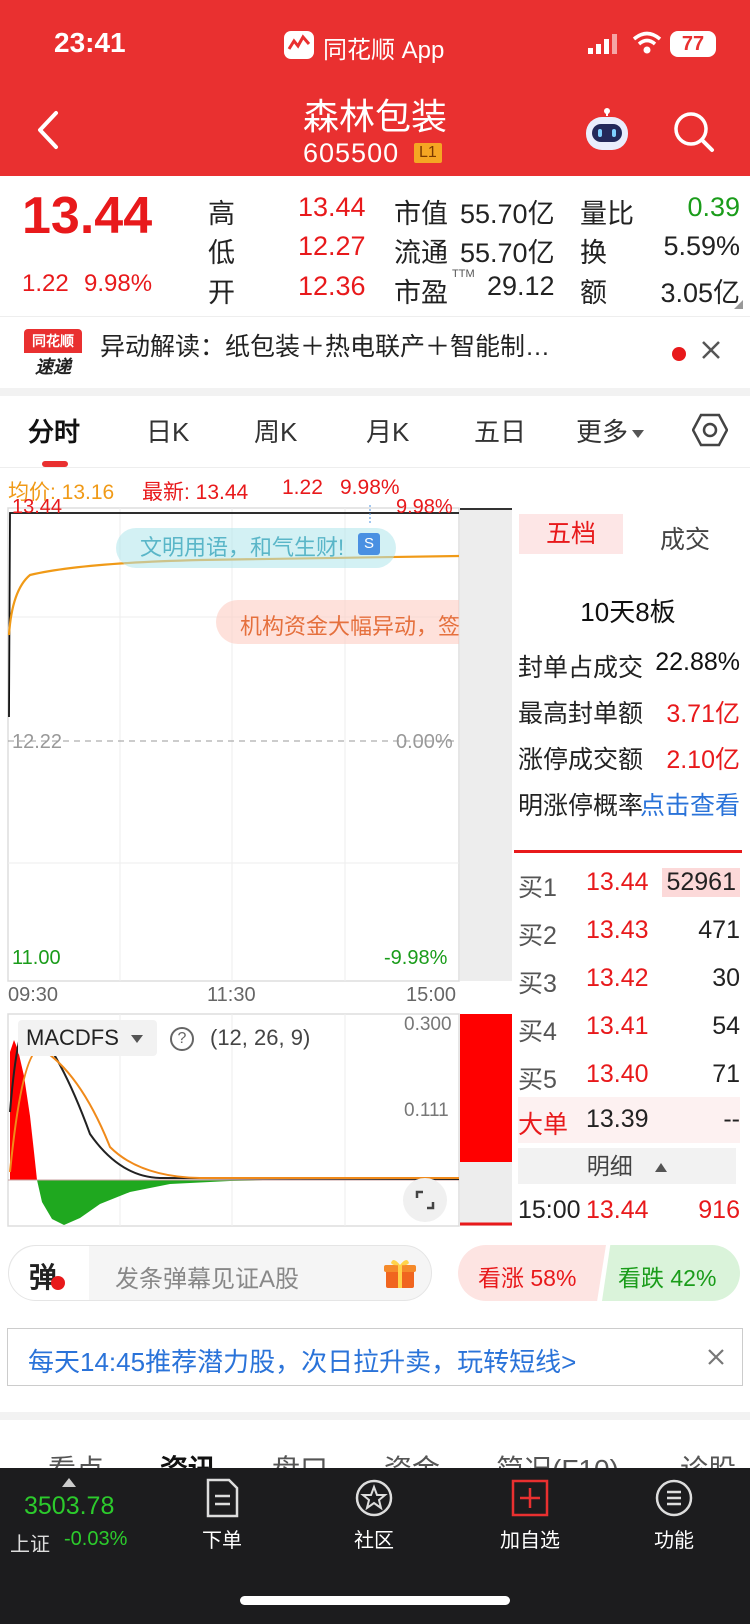 This screenshot has height=1624, width=750. What do you see at coordinates (374, 1515) in the screenshot?
I see `nav-community: 社区` at bounding box center [374, 1515].